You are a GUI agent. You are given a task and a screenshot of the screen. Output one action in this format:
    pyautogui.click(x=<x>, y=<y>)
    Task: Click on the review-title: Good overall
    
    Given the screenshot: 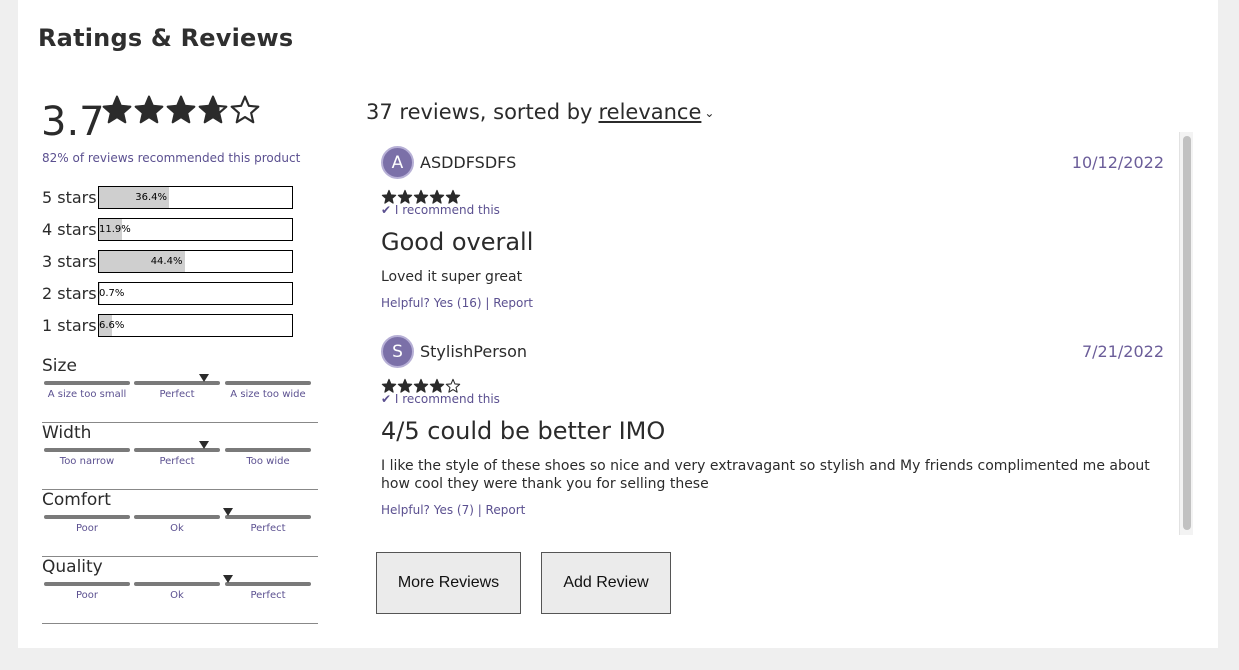 What is the action you would take?
    pyautogui.click(x=457, y=242)
    